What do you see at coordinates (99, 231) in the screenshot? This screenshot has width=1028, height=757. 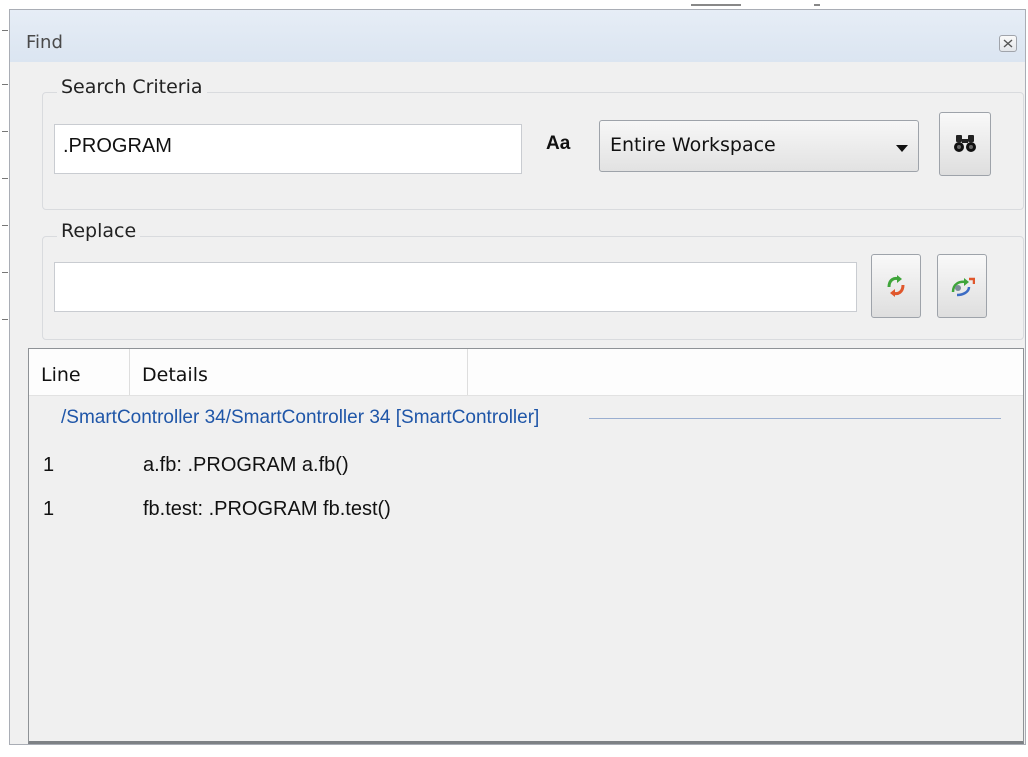 I see `replace-label: Replace` at bounding box center [99, 231].